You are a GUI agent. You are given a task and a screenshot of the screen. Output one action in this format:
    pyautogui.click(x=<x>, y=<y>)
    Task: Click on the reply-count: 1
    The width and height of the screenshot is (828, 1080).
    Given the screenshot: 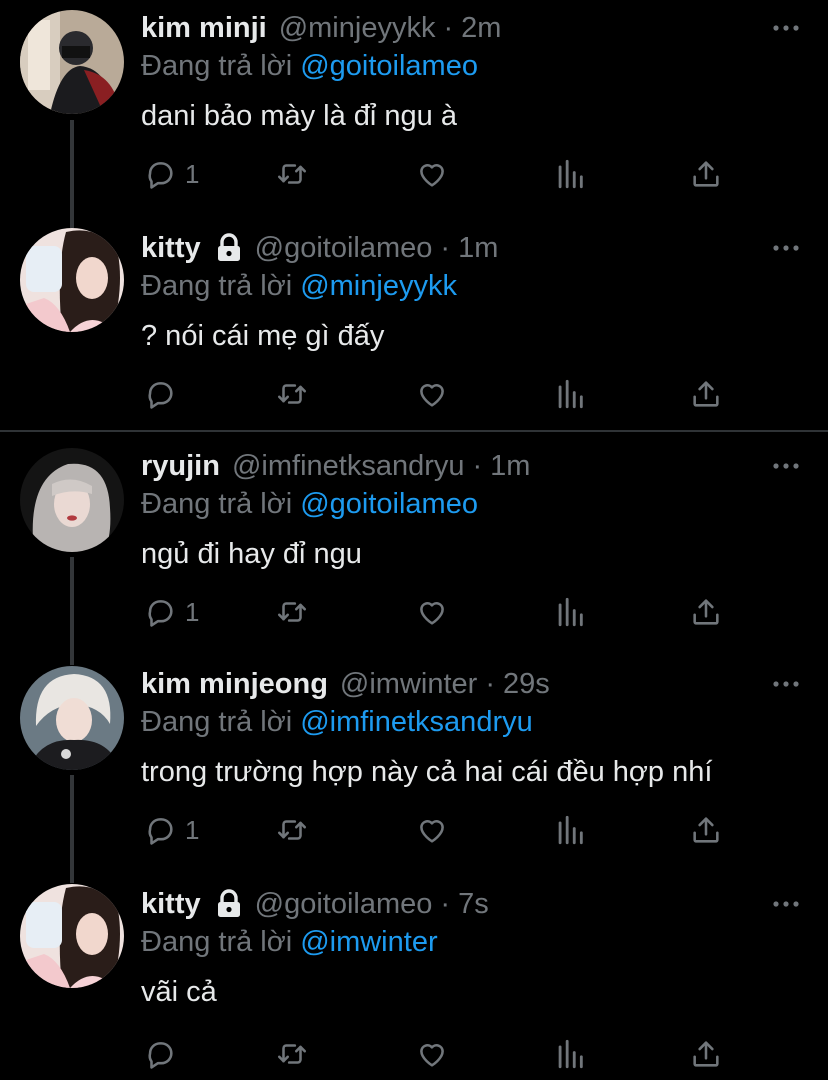 What is the action you would take?
    pyautogui.click(x=192, y=173)
    